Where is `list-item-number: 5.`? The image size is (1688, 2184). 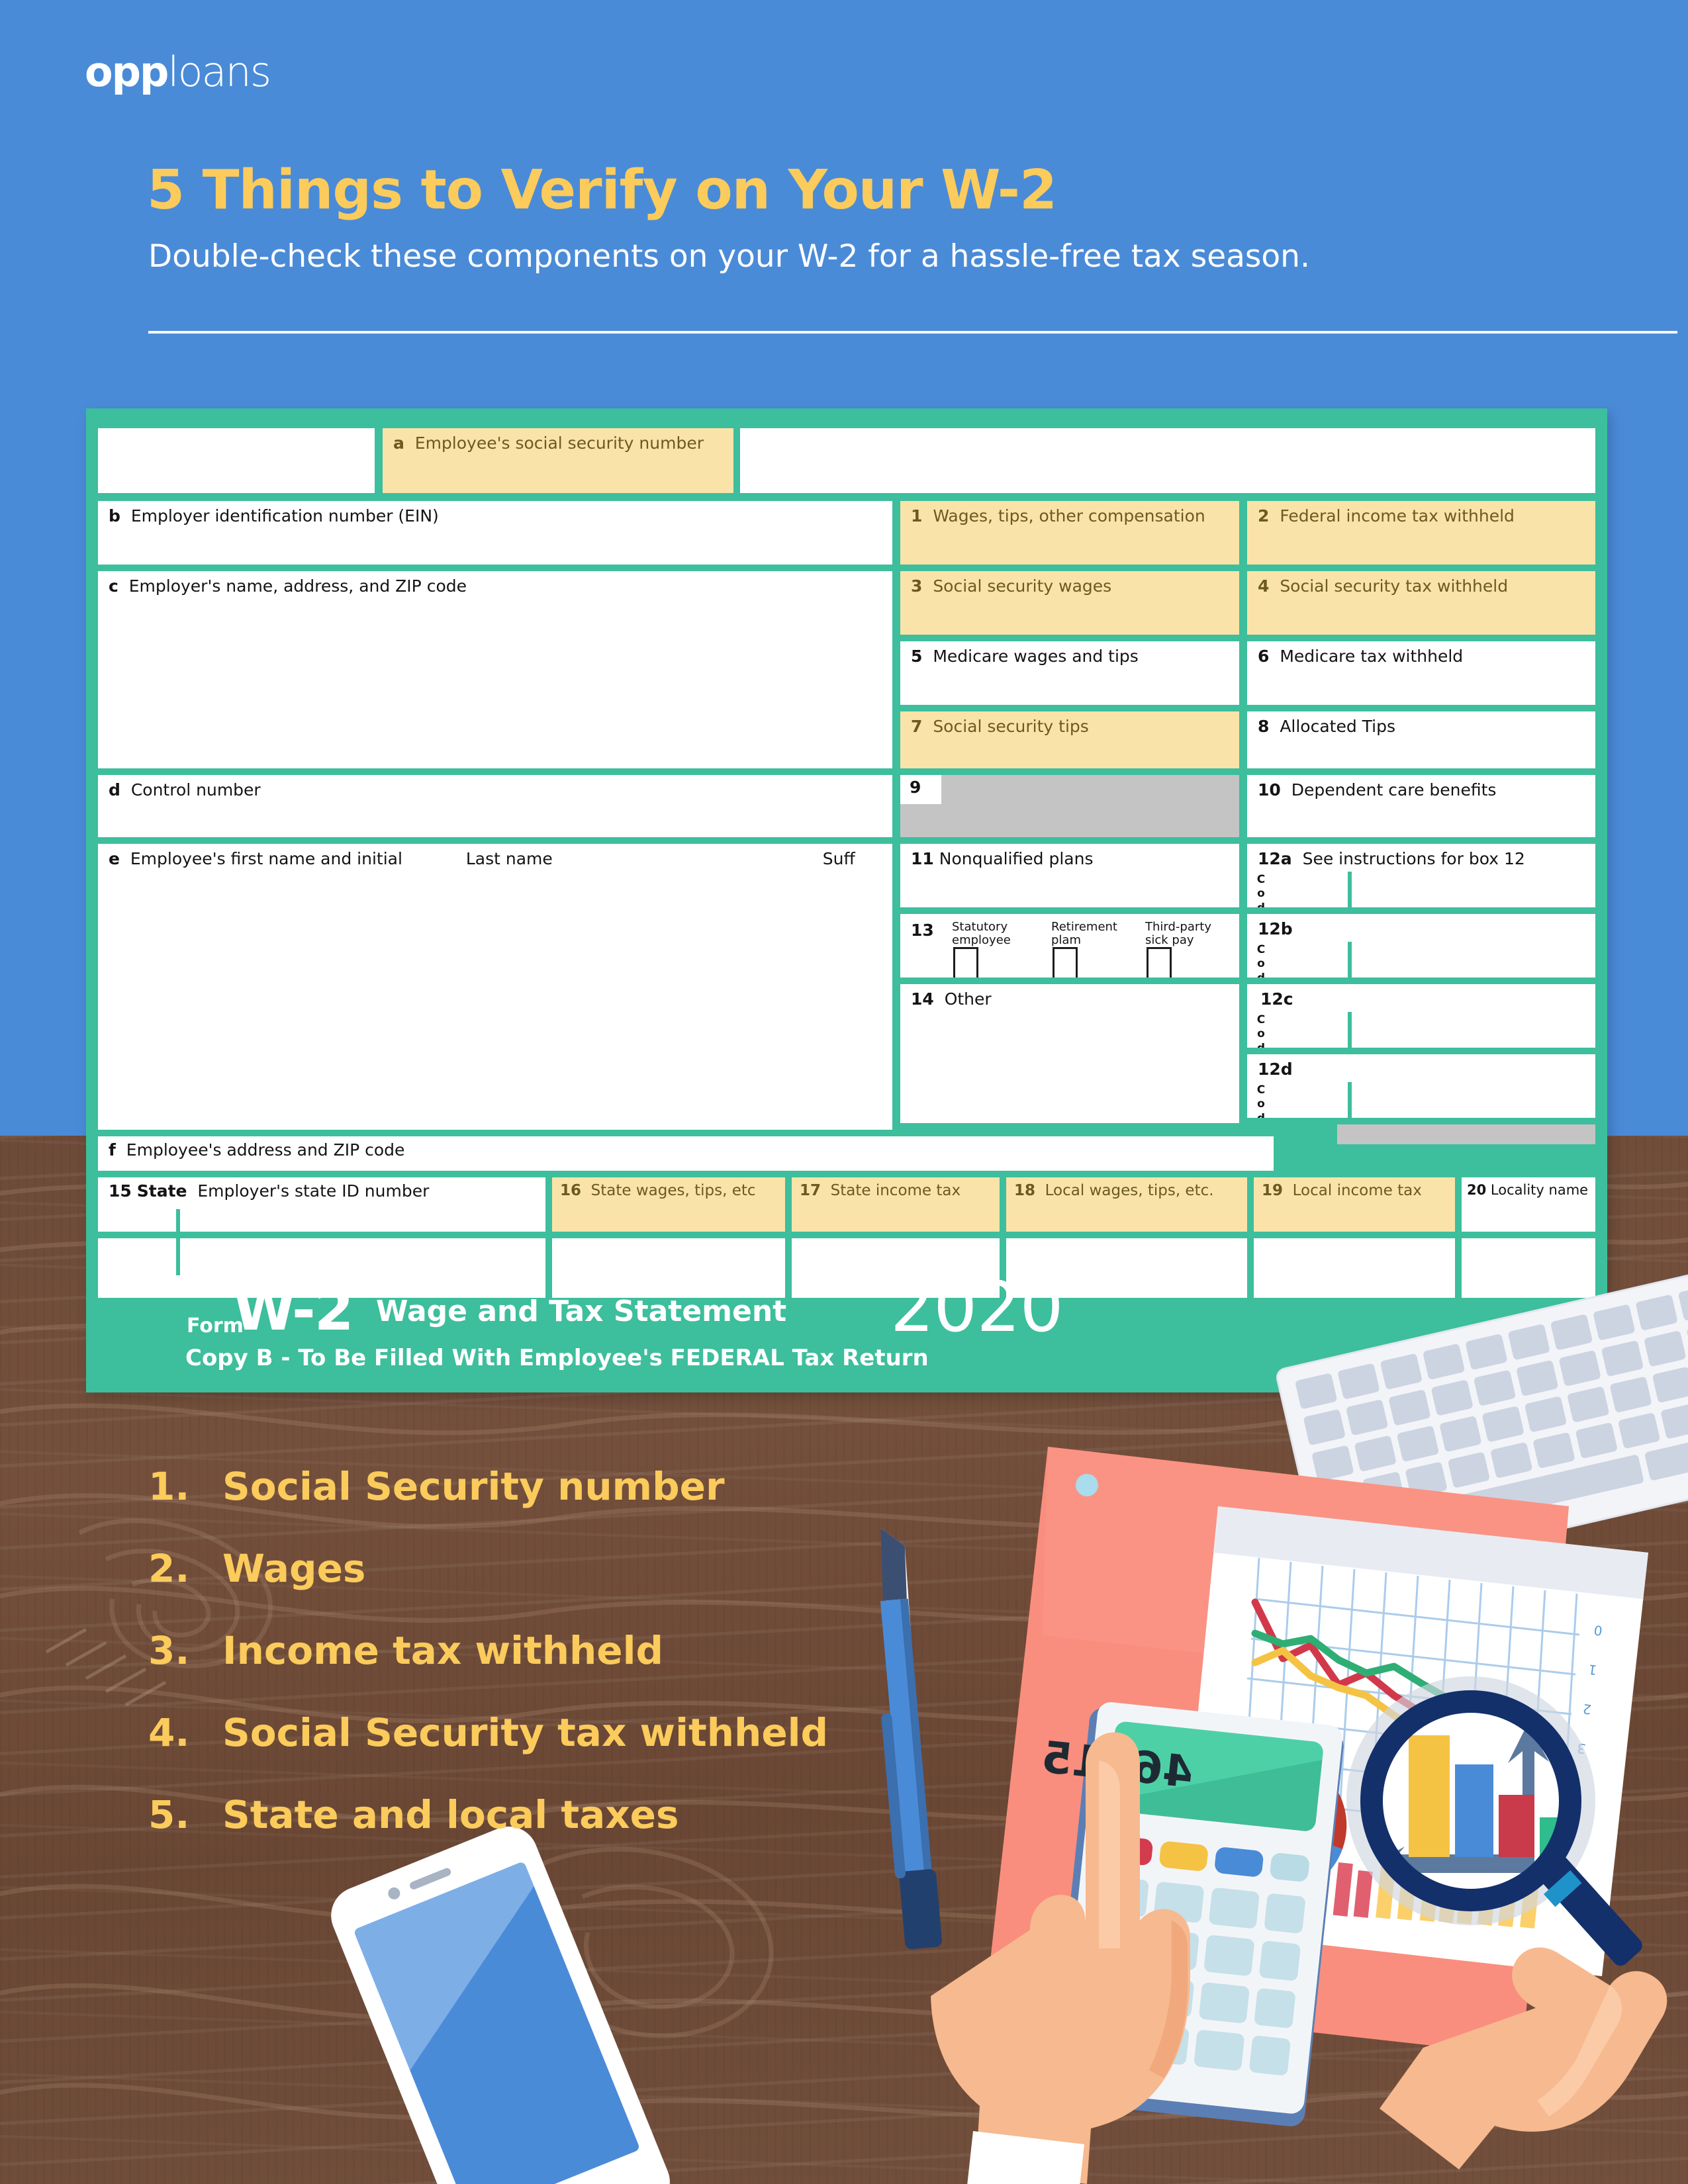 list-item-number: 5. is located at coordinates (169, 1814).